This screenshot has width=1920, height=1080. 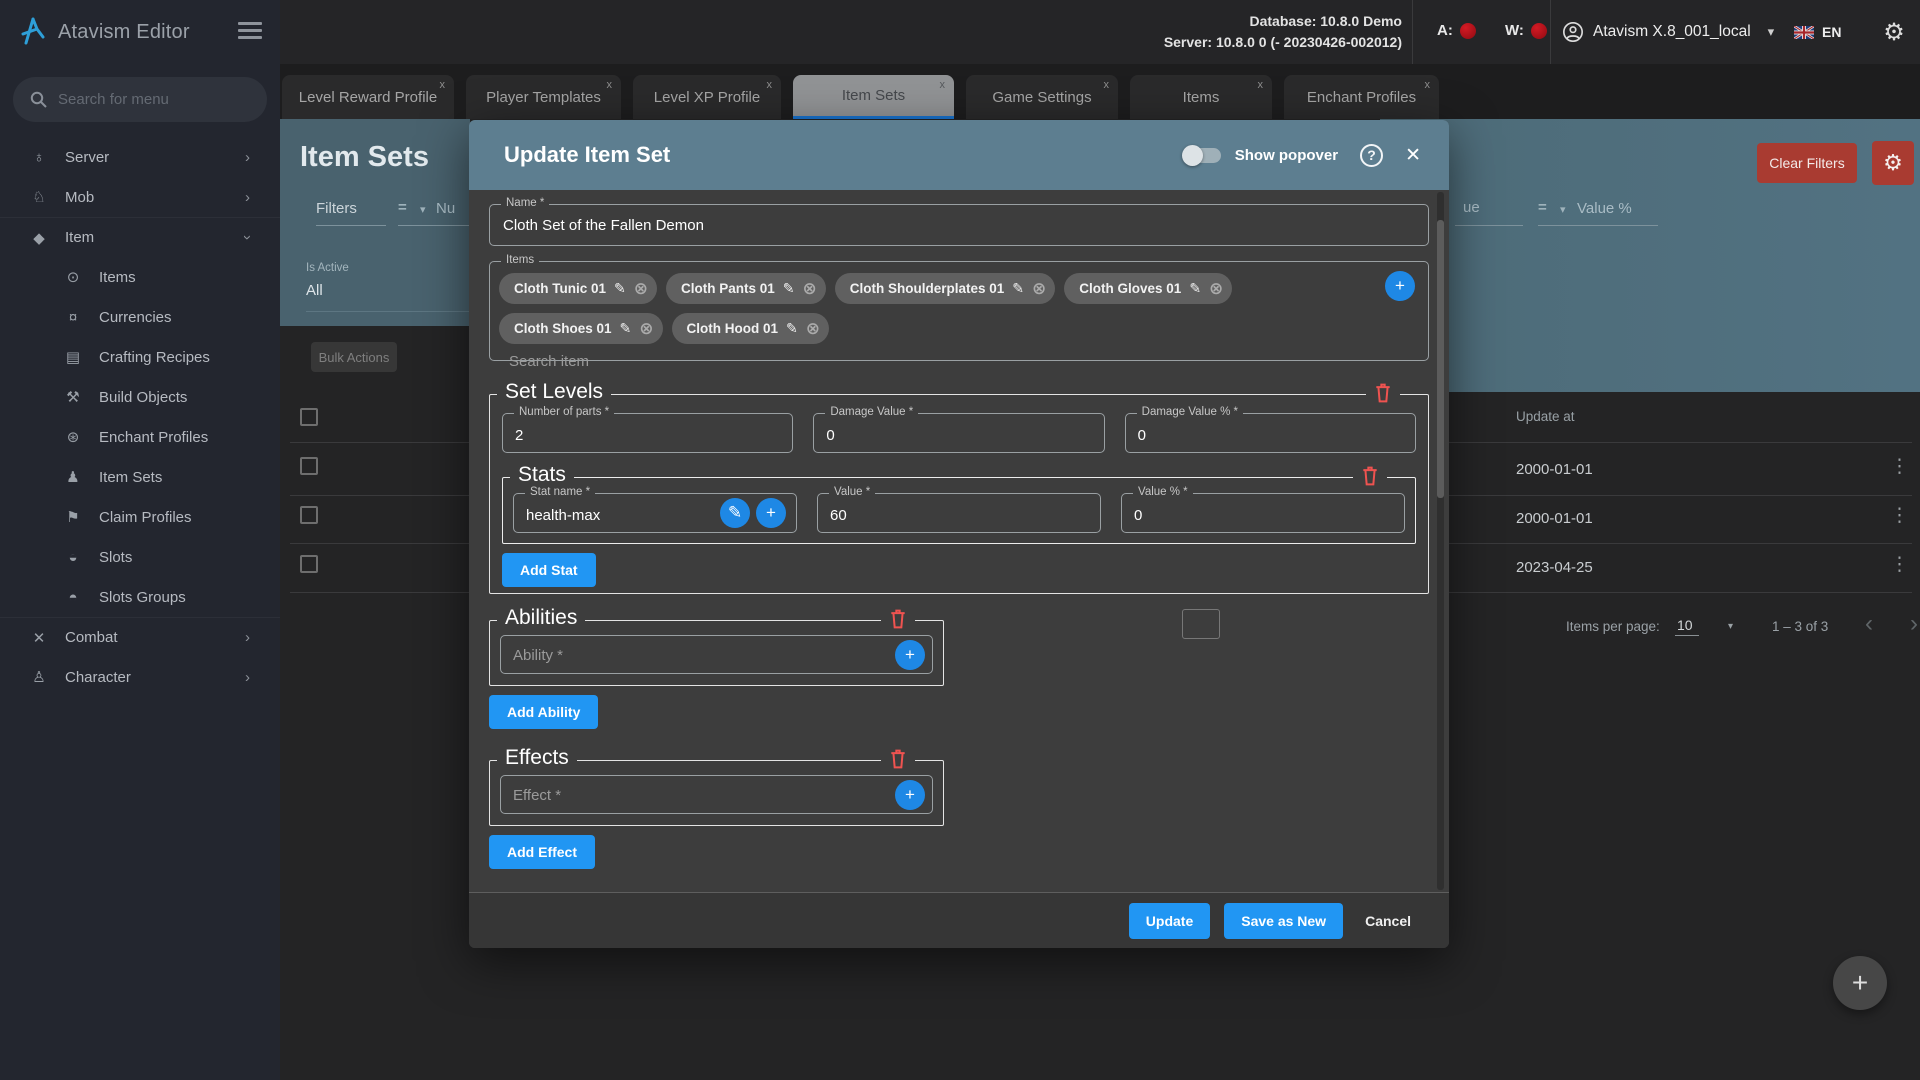 What do you see at coordinates (1894, 32) in the screenshot?
I see `settings-gear-icon: ⚙` at bounding box center [1894, 32].